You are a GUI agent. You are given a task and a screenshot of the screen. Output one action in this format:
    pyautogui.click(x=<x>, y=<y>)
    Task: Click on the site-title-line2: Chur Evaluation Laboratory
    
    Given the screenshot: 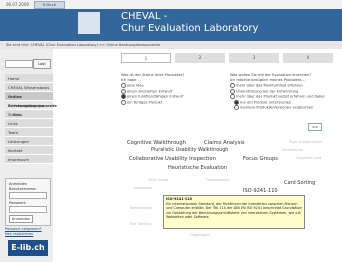 What is the action you would take?
    pyautogui.click(x=190, y=28)
    